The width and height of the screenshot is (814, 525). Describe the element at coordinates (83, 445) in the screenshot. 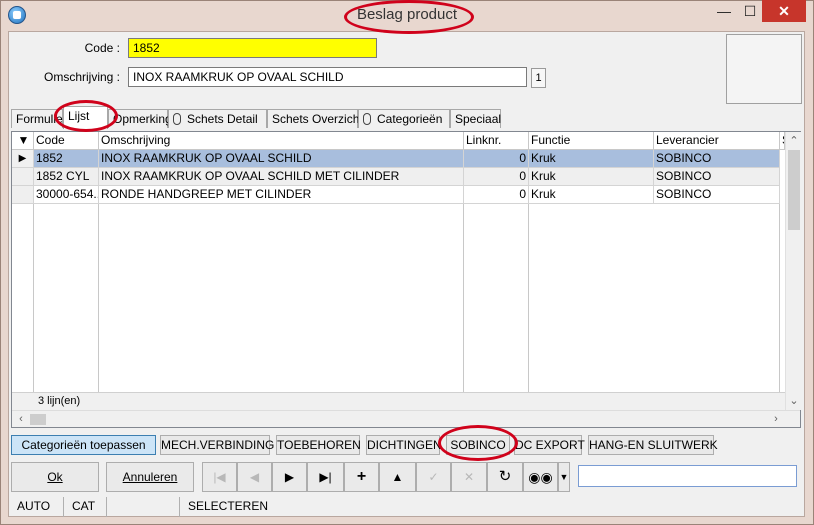

I see `categorieen-toepassen-button: Categorieën toepassen` at that location.